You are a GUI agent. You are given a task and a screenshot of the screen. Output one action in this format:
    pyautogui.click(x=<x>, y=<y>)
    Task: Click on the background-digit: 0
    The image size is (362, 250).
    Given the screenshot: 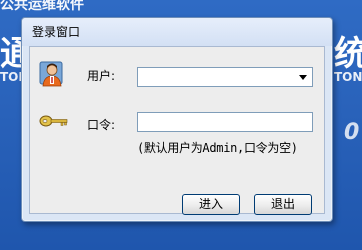 What is the action you would take?
    pyautogui.click(x=352, y=132)
    